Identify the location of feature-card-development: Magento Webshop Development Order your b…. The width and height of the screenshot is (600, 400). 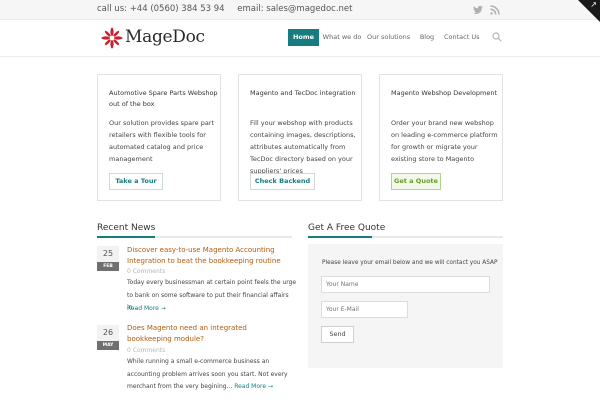
(441, 137).